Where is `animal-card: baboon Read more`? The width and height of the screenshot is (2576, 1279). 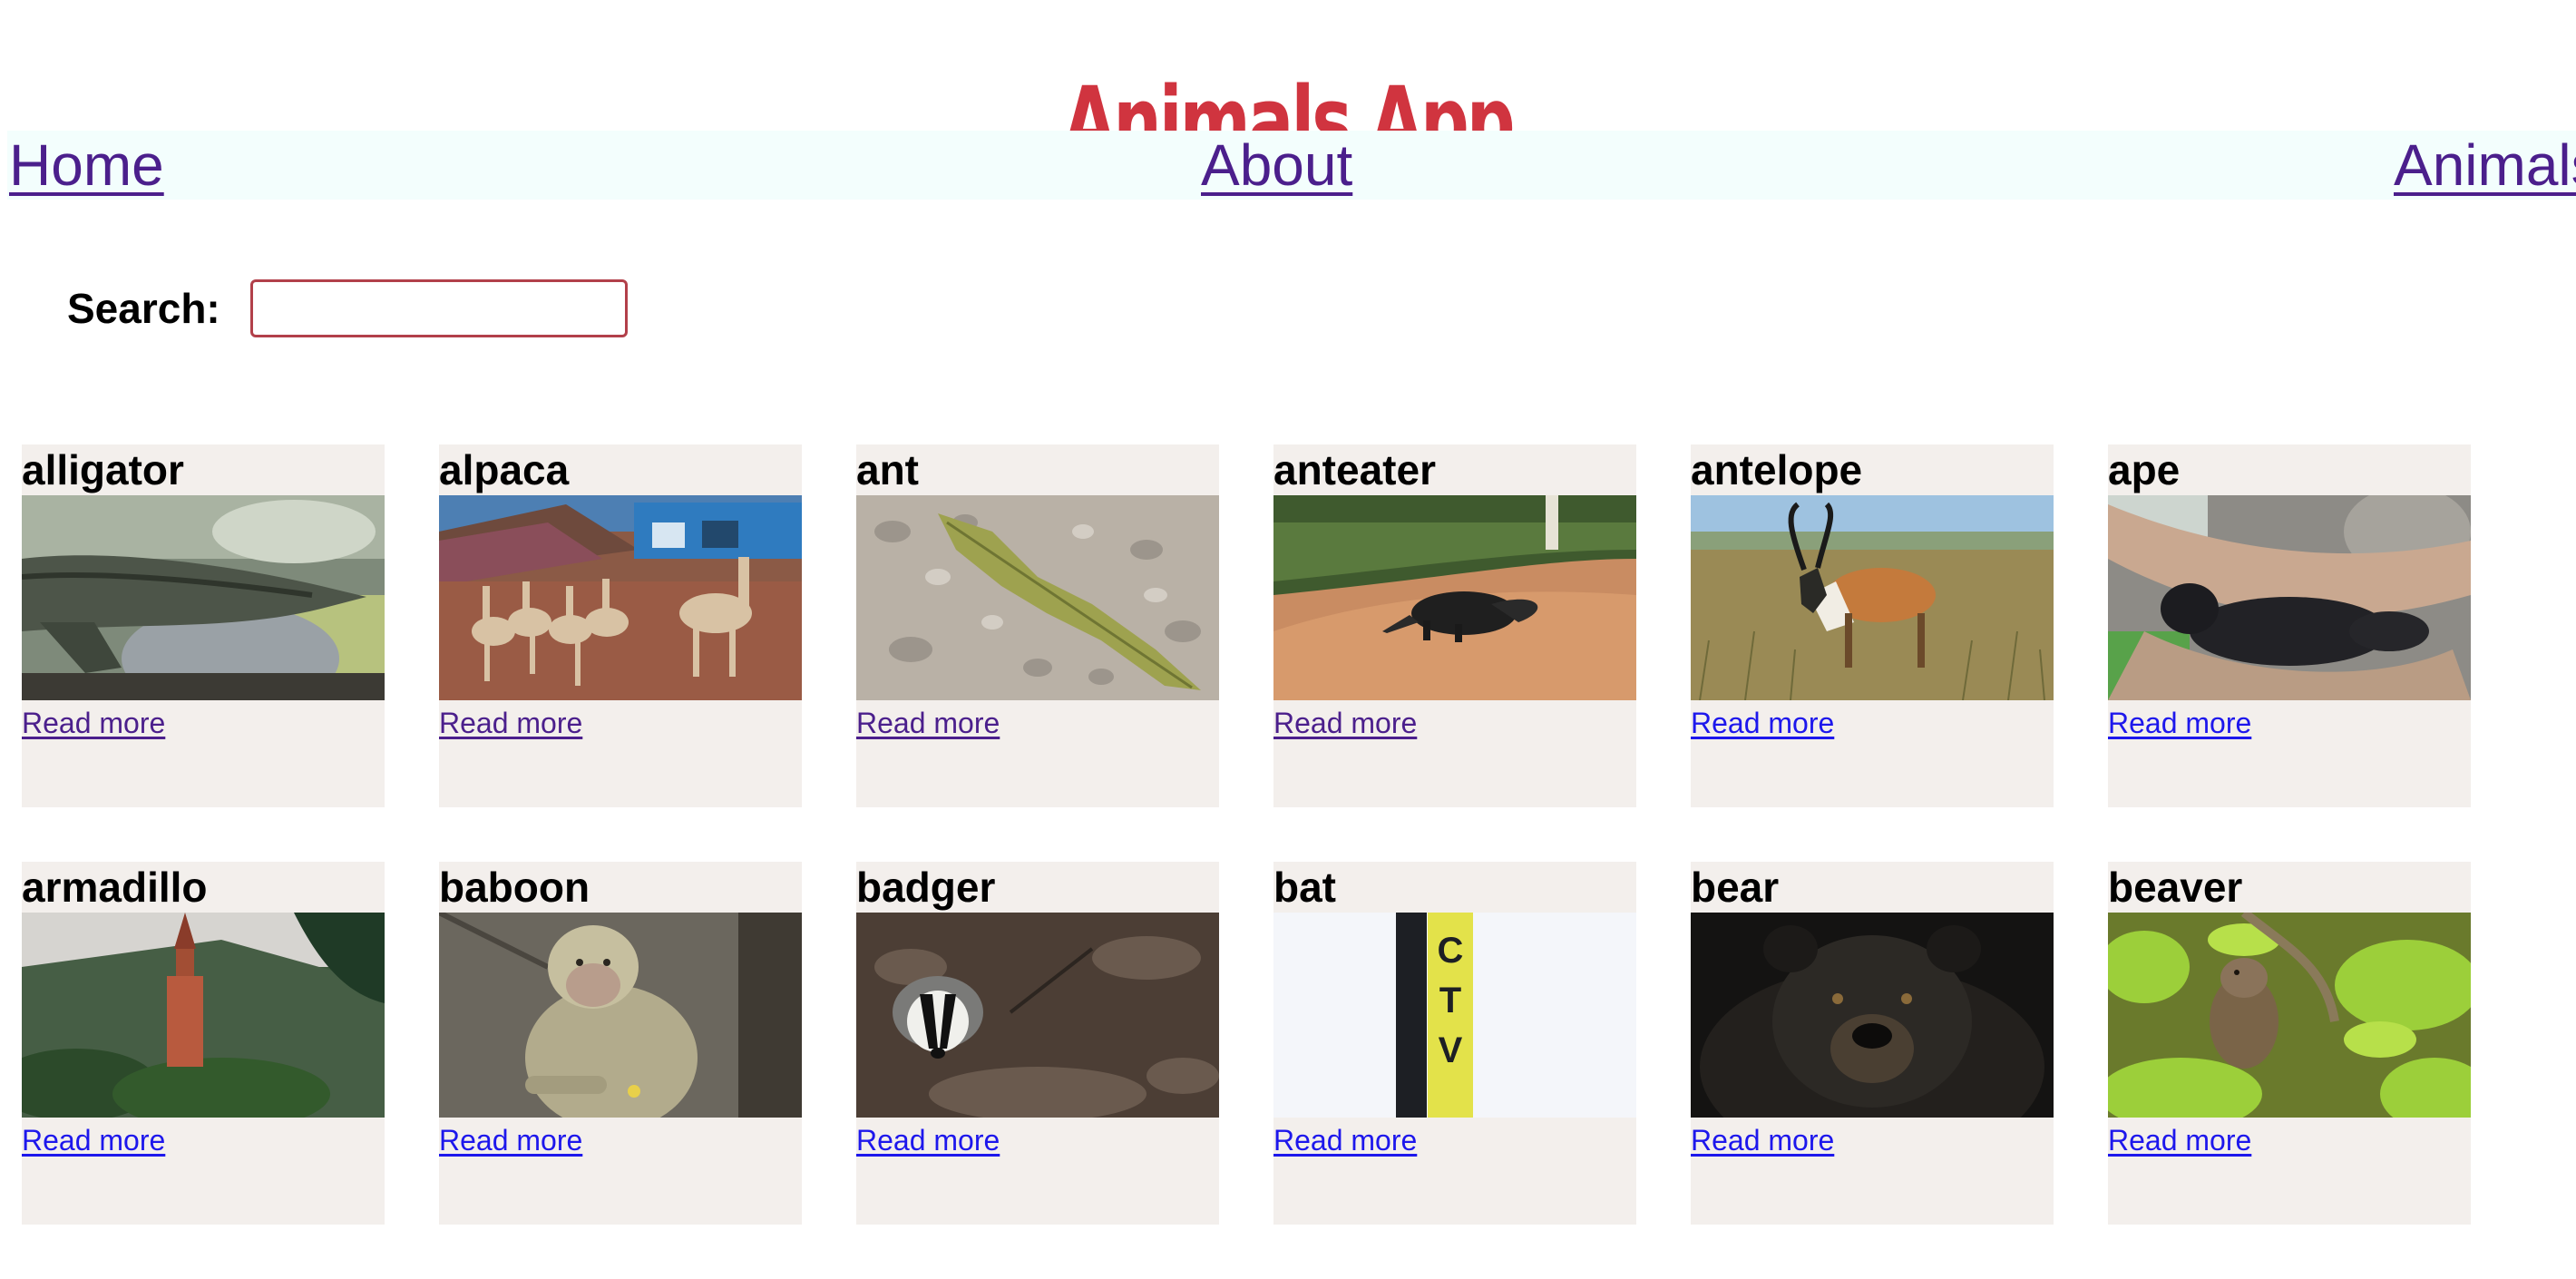 animal-card: baboon Read more is located at coordinates (620, 1043).